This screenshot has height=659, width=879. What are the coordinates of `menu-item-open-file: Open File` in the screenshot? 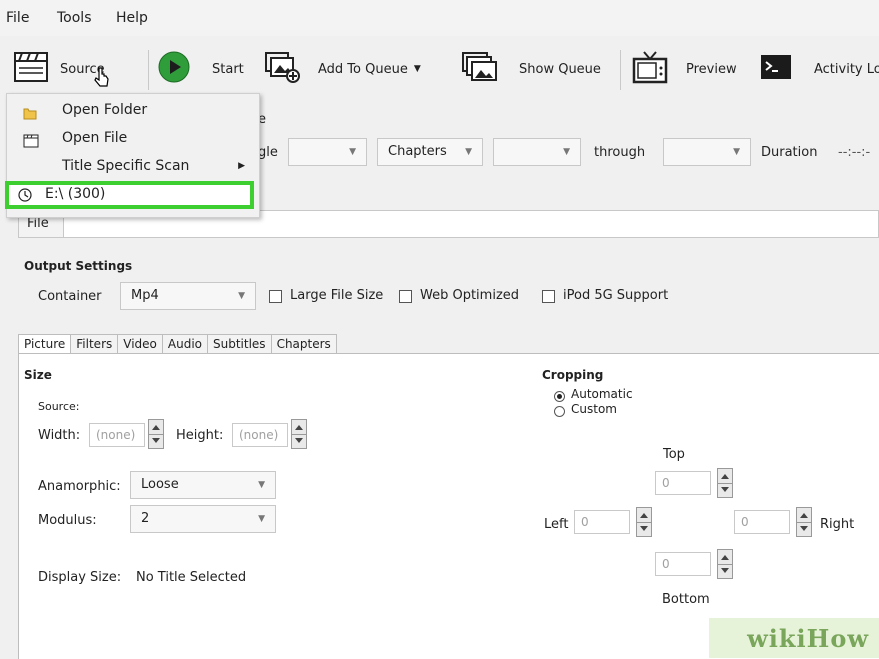 It's located at (132, 138).